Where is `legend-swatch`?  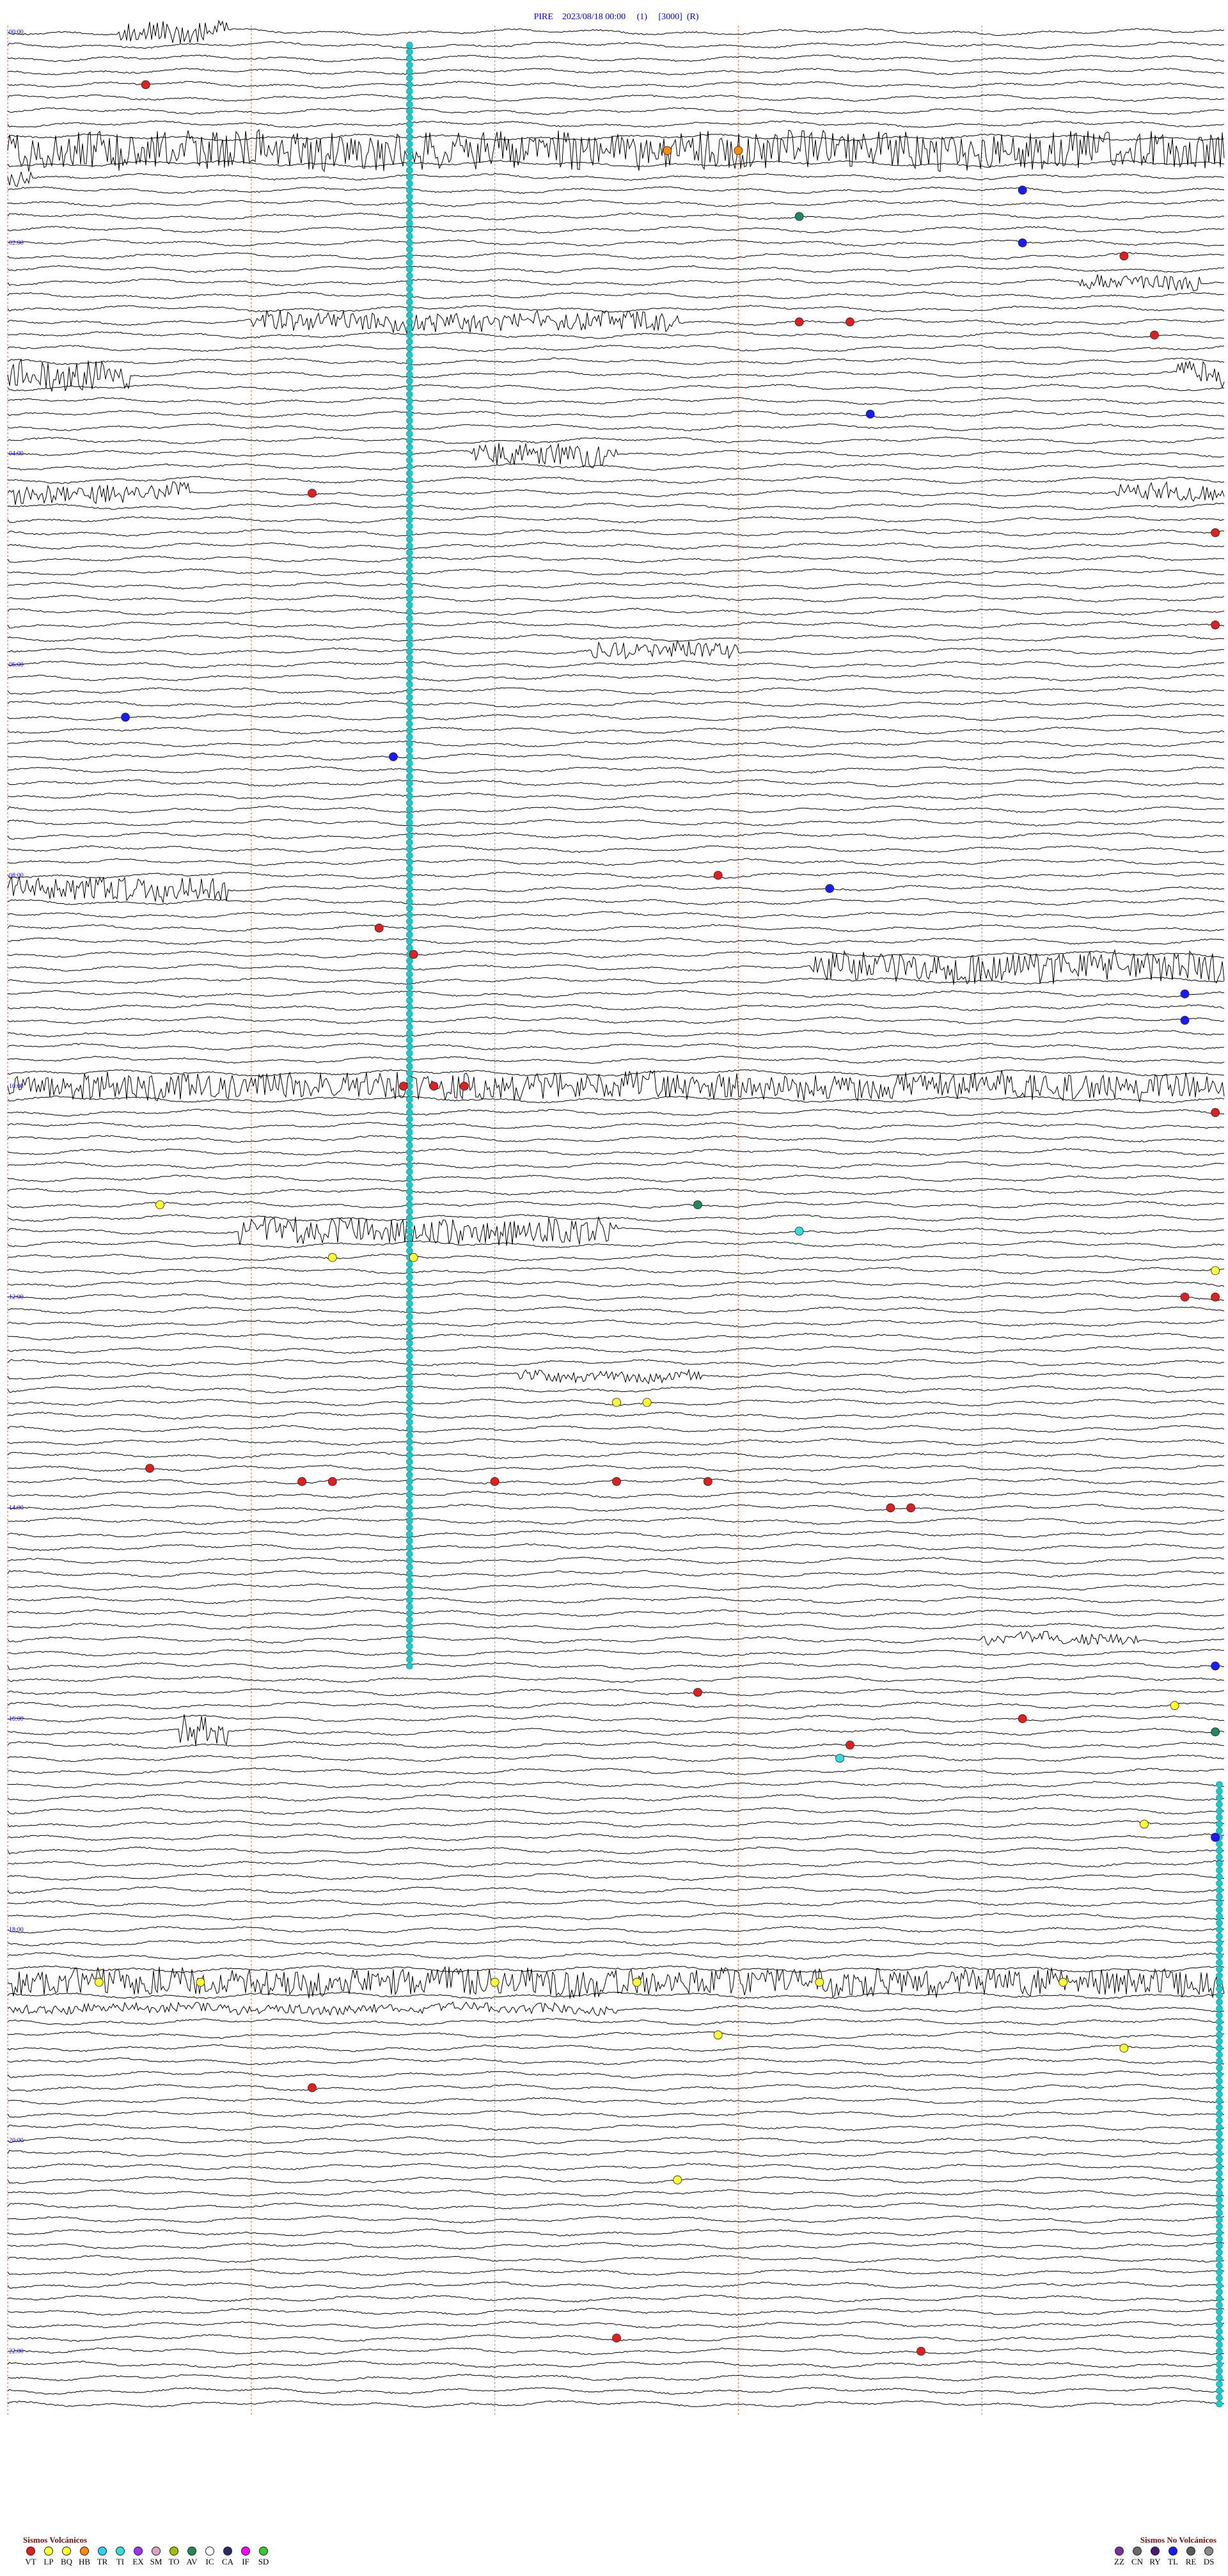
legend-swatch is located at coordinates (156, 2551).